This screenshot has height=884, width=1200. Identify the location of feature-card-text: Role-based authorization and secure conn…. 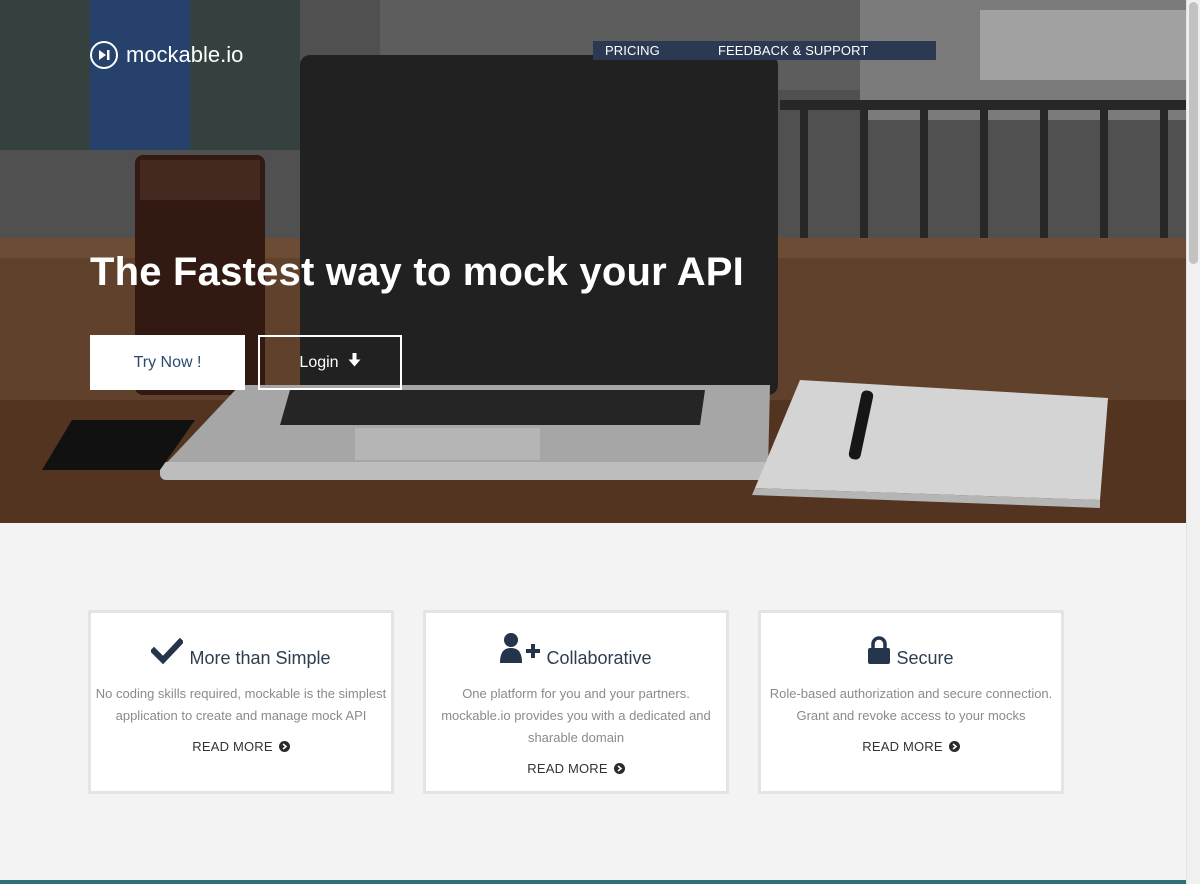
(911, 704).